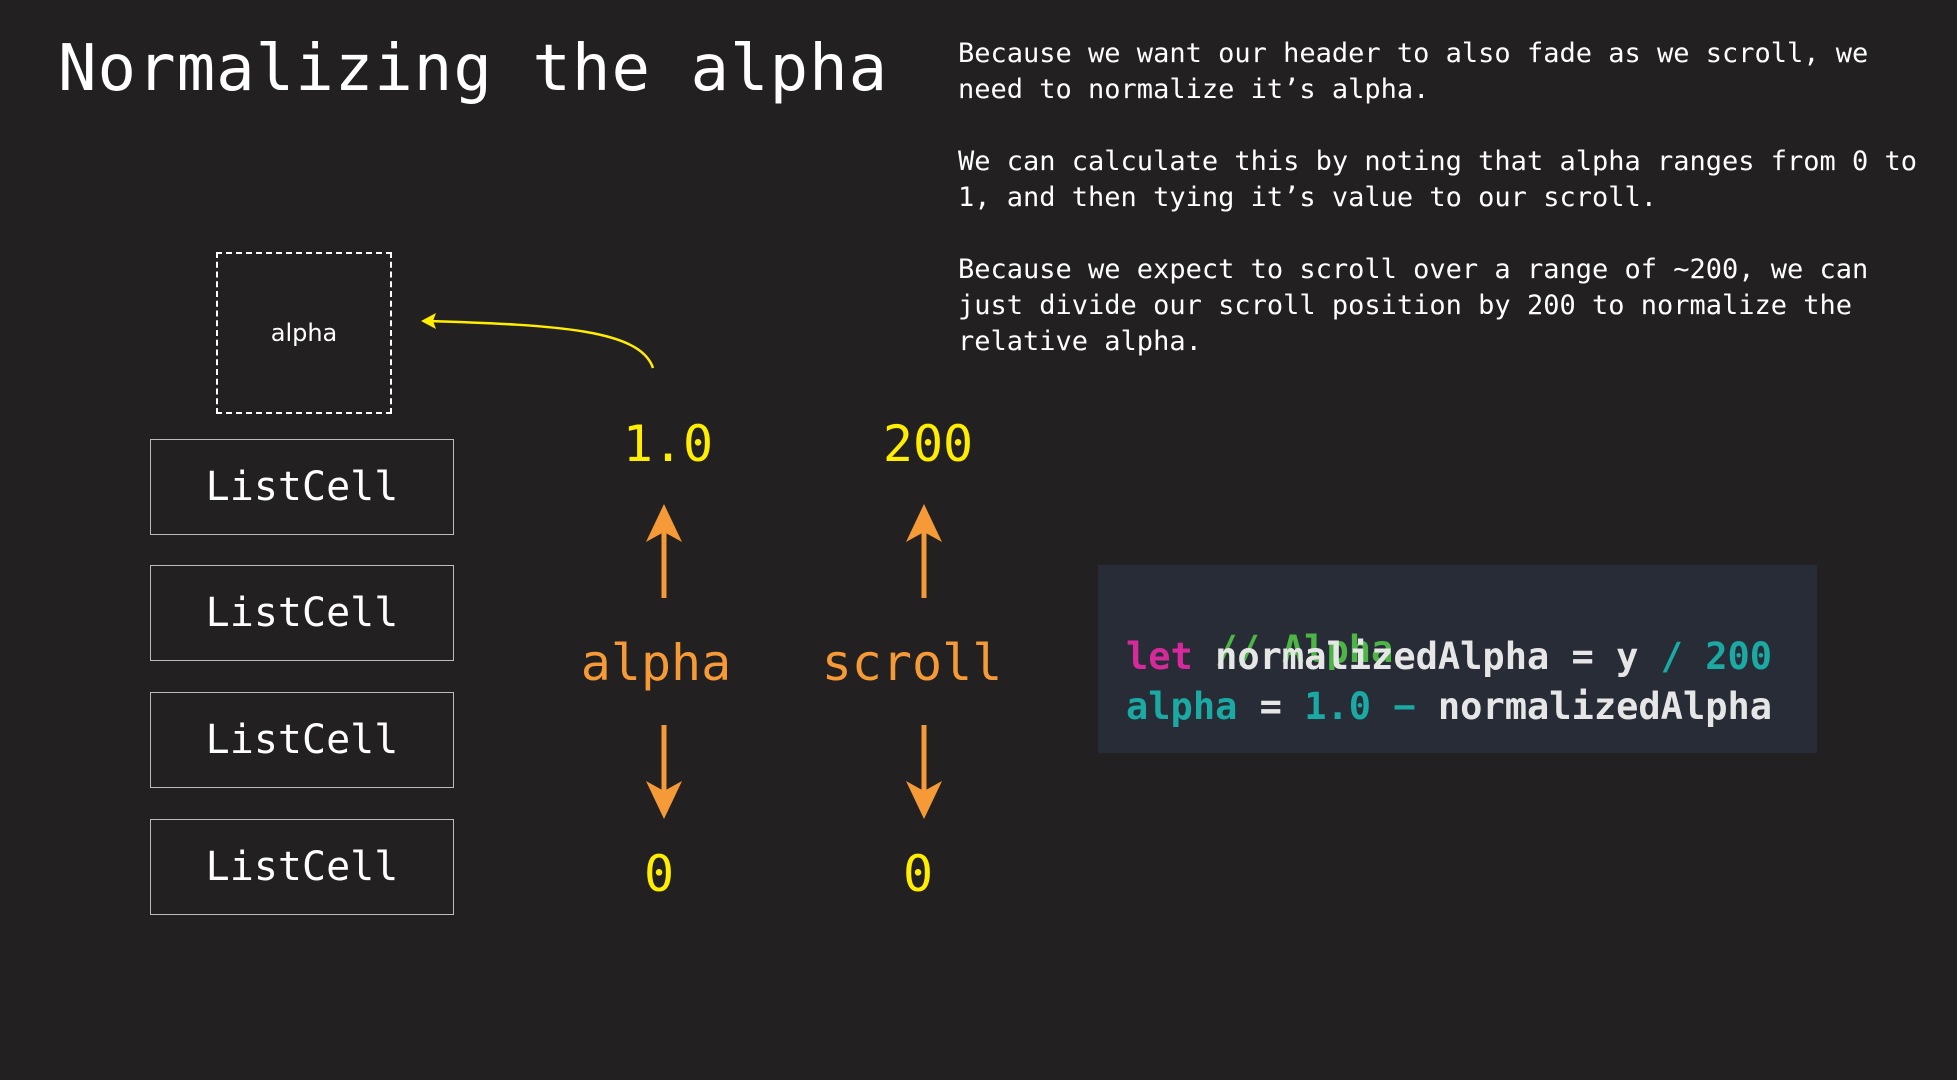 The height and width of the screenshot is (1080, 1957). Describe the element at coordinates (1671, 656) in the screenshot. I see `code-operator: /` at that location.